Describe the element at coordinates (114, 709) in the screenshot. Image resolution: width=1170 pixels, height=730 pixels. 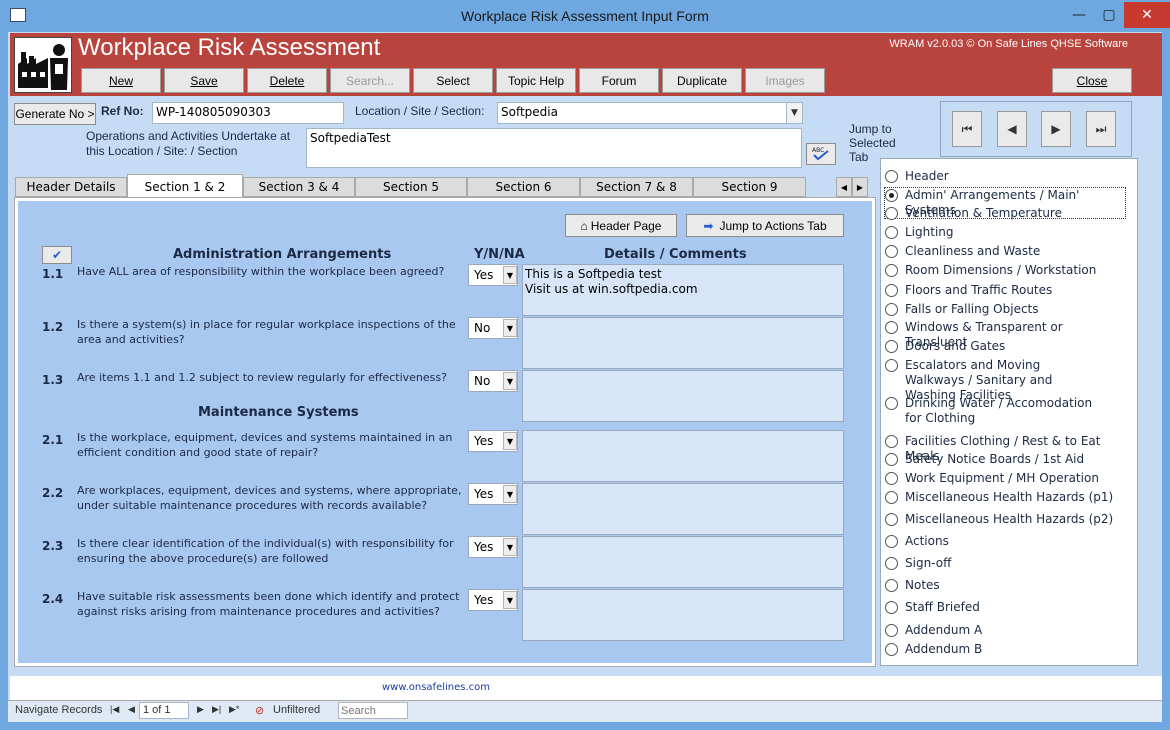
I see `first-record-nav: |◀` at that location.